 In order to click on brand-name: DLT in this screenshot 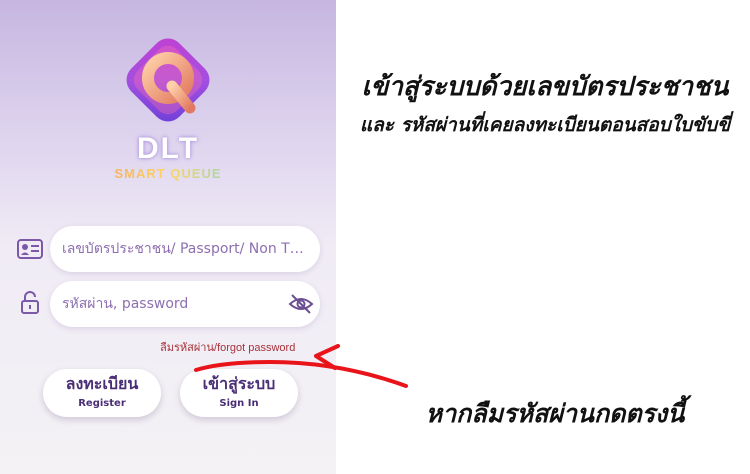, I will do `click(168, 148)`.